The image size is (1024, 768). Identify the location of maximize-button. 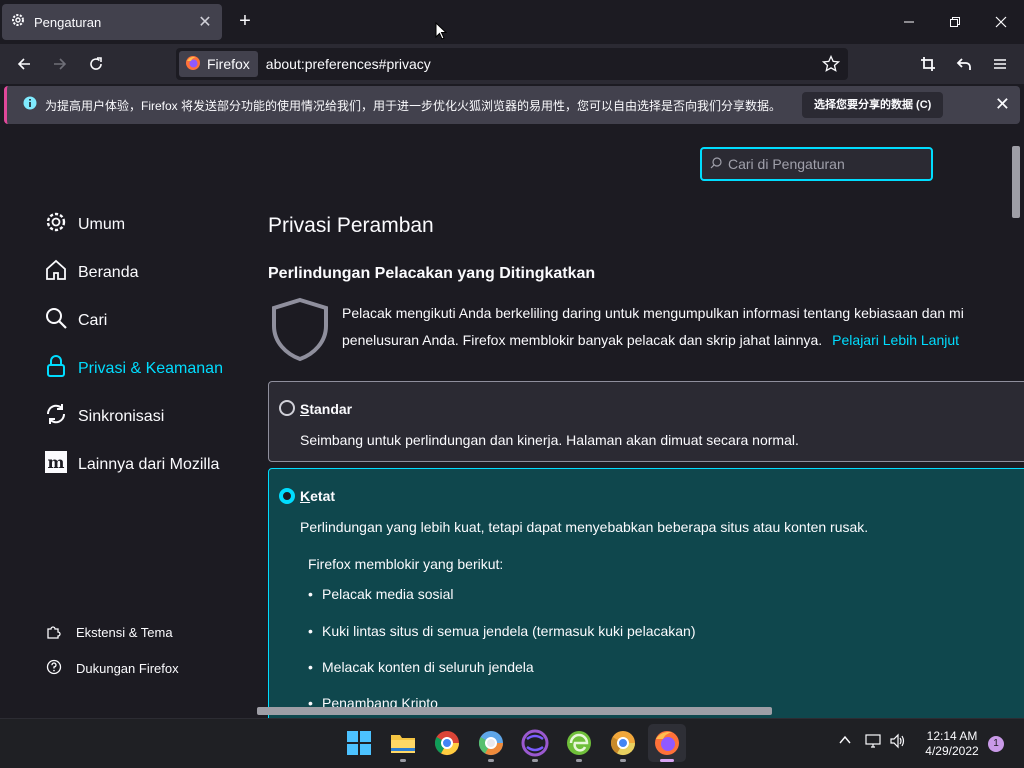
(955, 22).